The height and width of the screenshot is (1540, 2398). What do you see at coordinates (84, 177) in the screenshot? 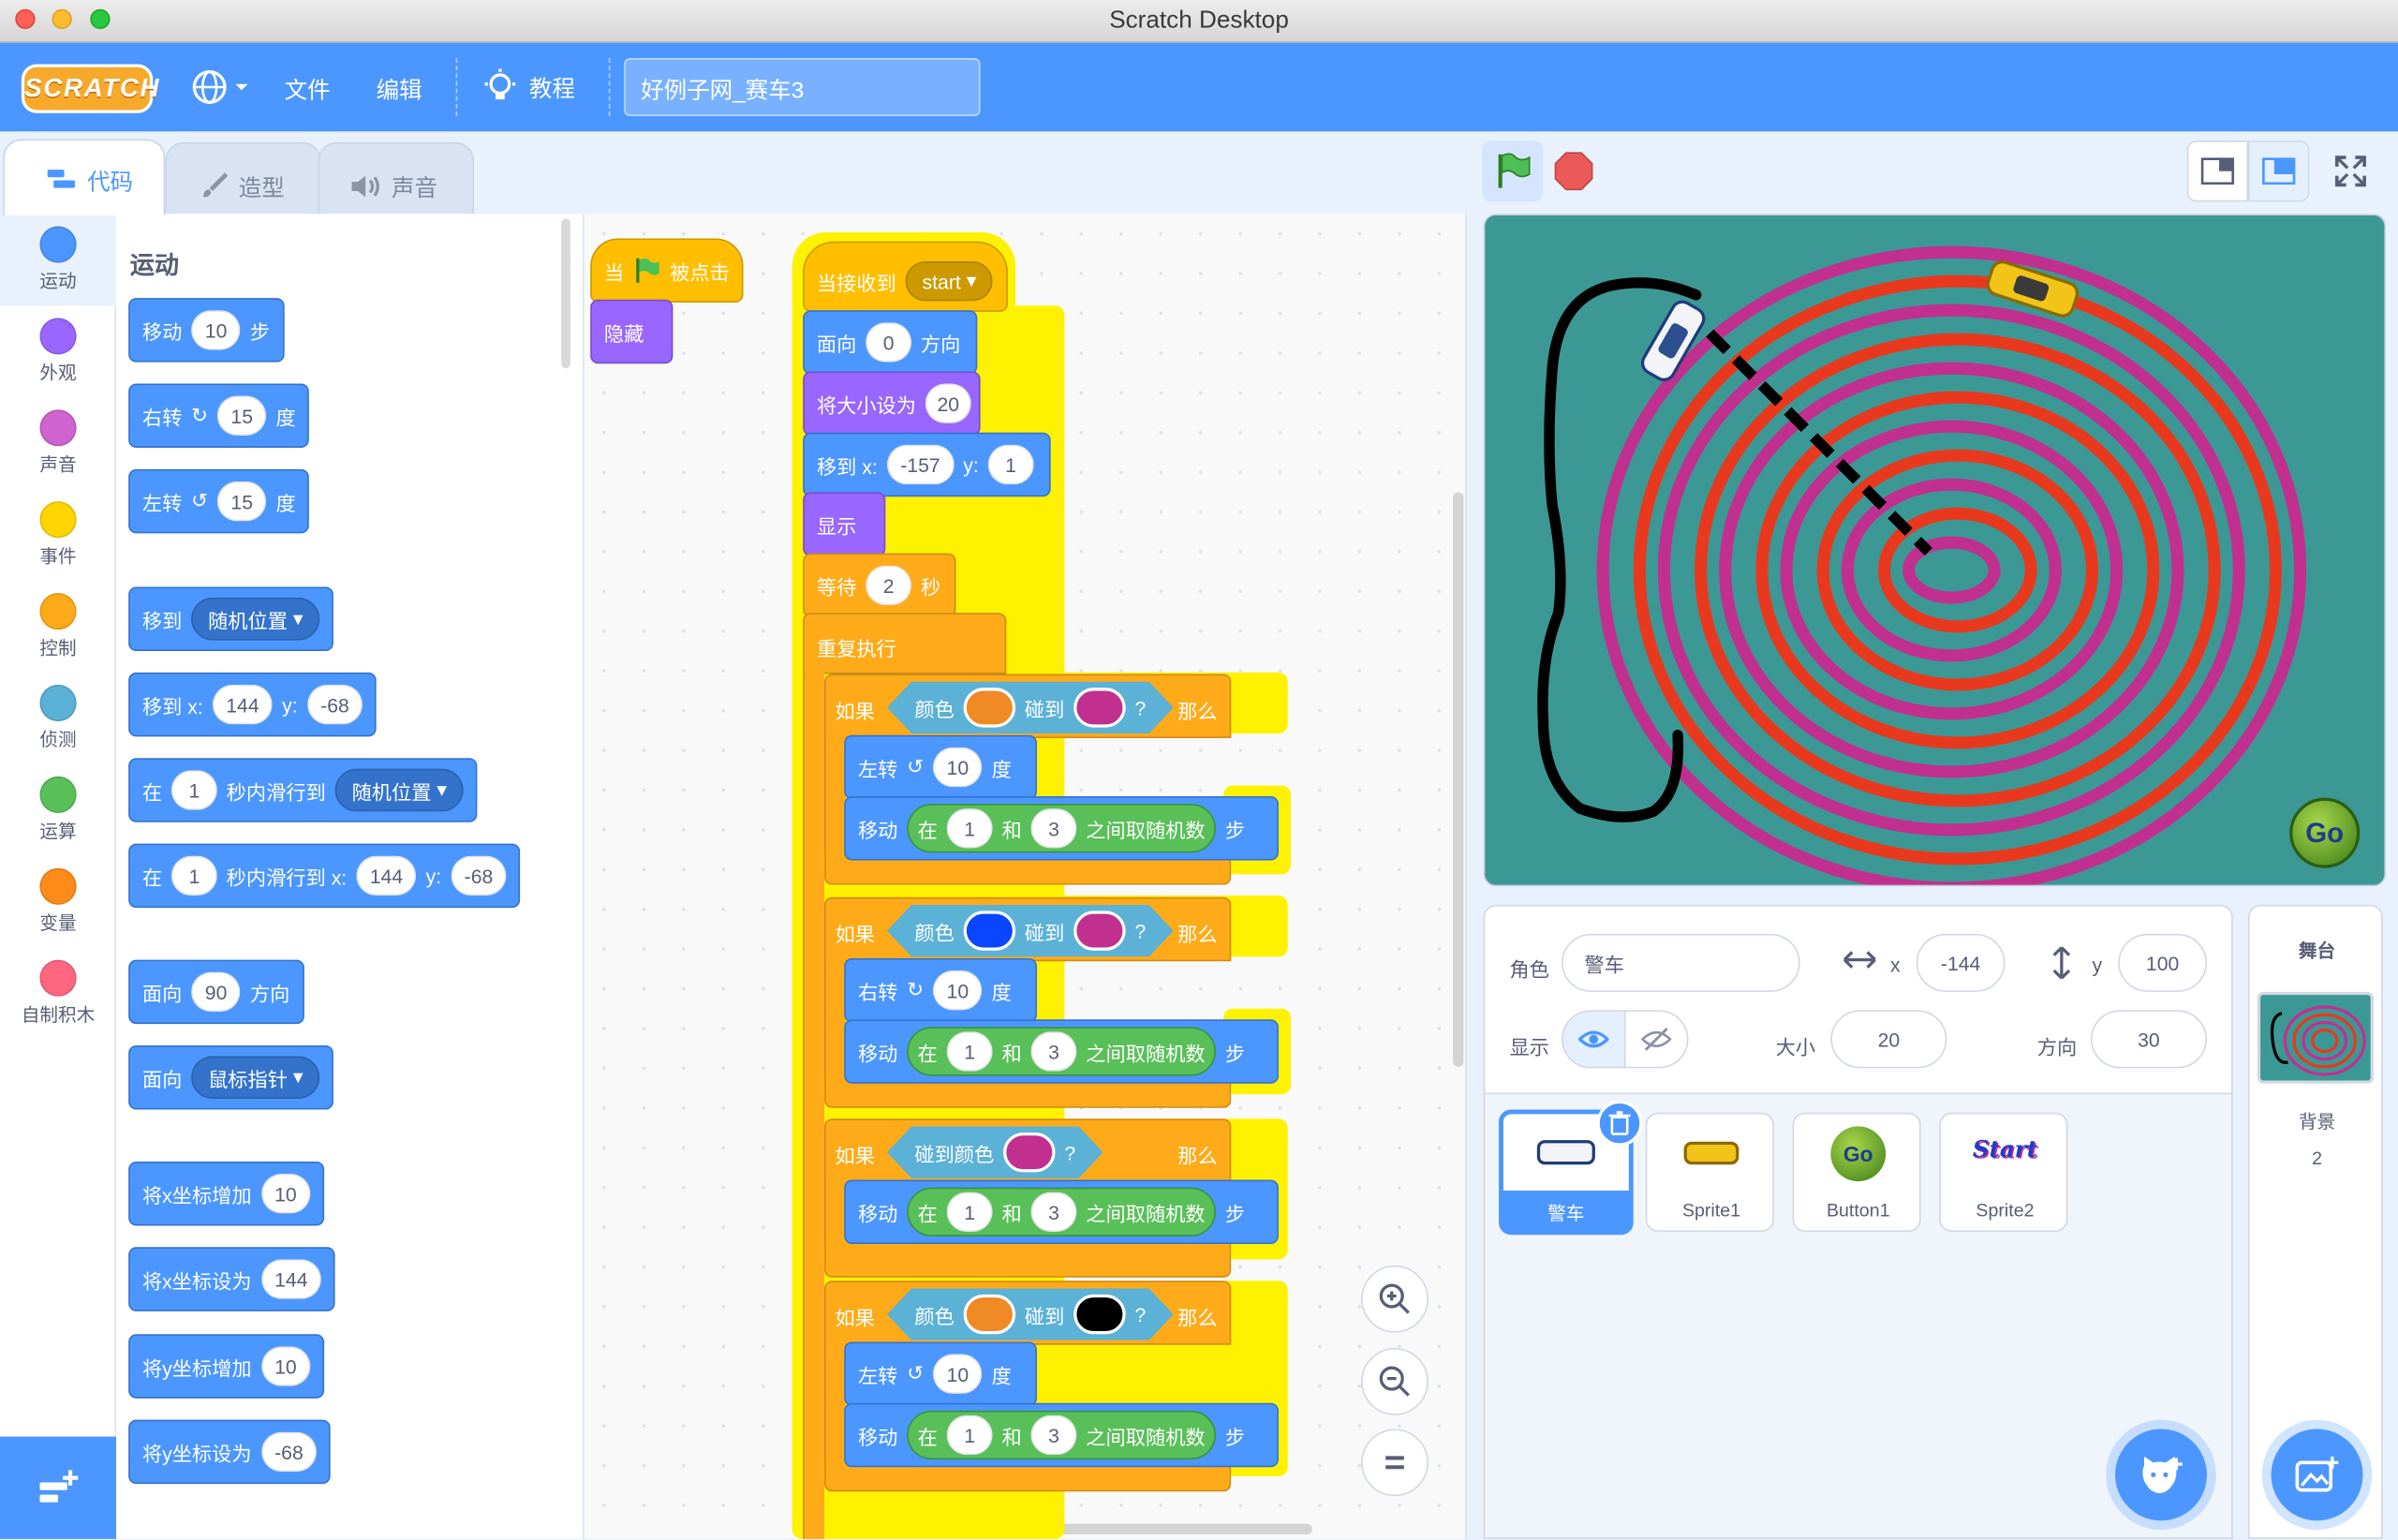
I see `tab-code: 代码` at bounding box center [84, 177].